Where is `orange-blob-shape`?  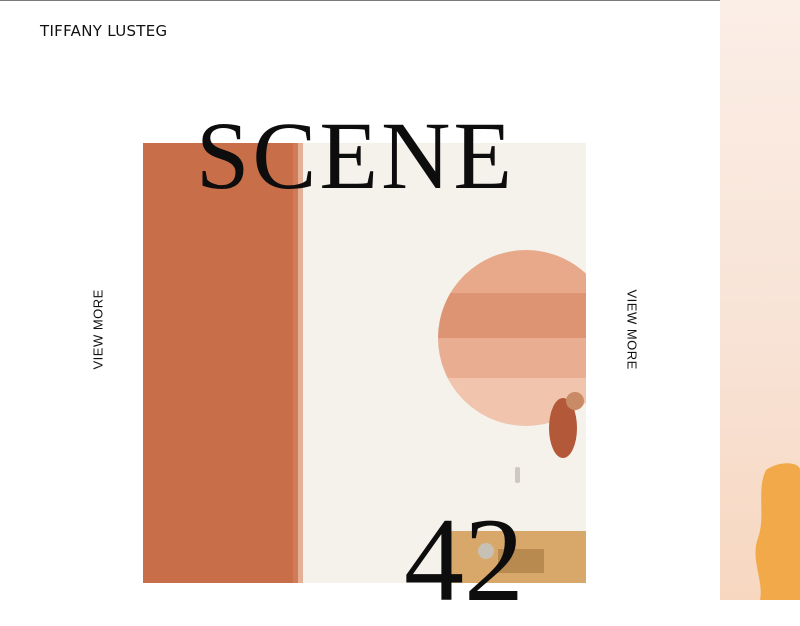
orange-blob-shape is located at coordinates (777, 531).